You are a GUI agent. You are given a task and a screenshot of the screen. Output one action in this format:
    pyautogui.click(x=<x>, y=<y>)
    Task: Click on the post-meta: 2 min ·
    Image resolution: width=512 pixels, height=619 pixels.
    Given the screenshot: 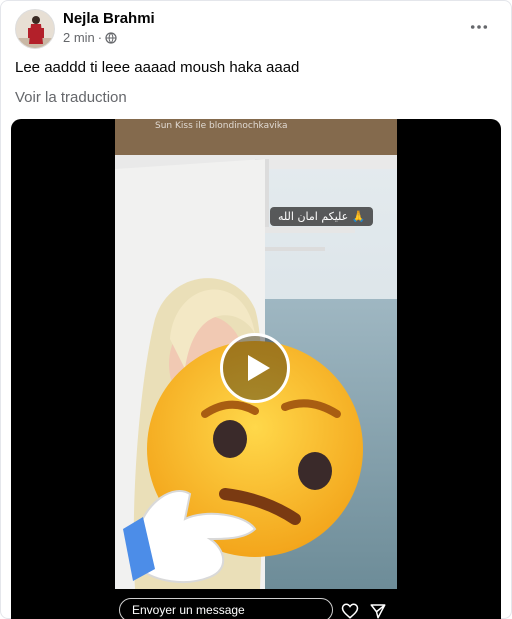 What is the action you would take?
    pyautogui.click(x=90, y=37)
    